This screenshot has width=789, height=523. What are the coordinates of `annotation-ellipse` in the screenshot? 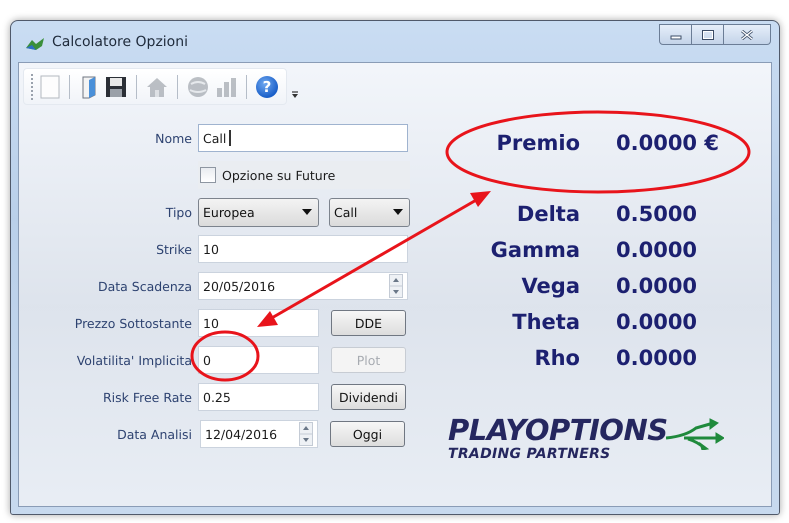 It's located at (225, 356).